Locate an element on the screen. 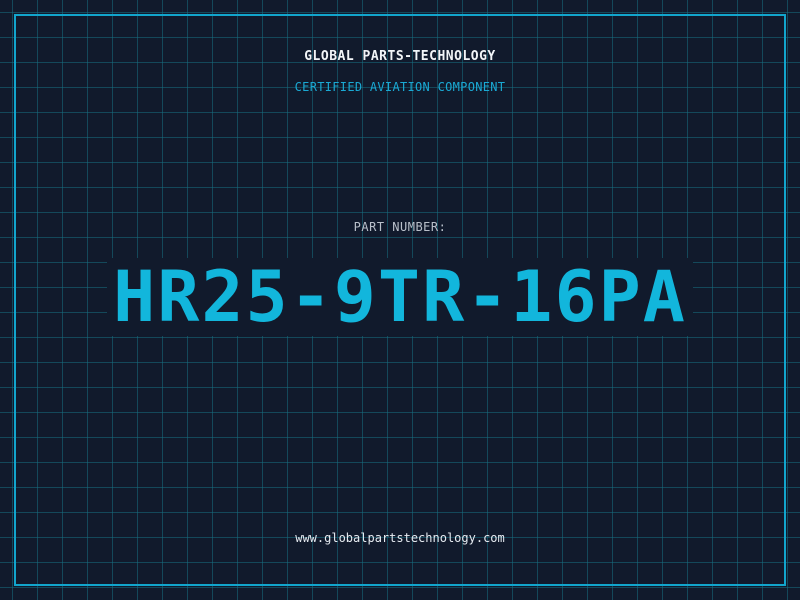 The image size is (800, 600). company-name: GLOBAL PARTS-TECHNOLOGY is located at coordinates (400, 56).